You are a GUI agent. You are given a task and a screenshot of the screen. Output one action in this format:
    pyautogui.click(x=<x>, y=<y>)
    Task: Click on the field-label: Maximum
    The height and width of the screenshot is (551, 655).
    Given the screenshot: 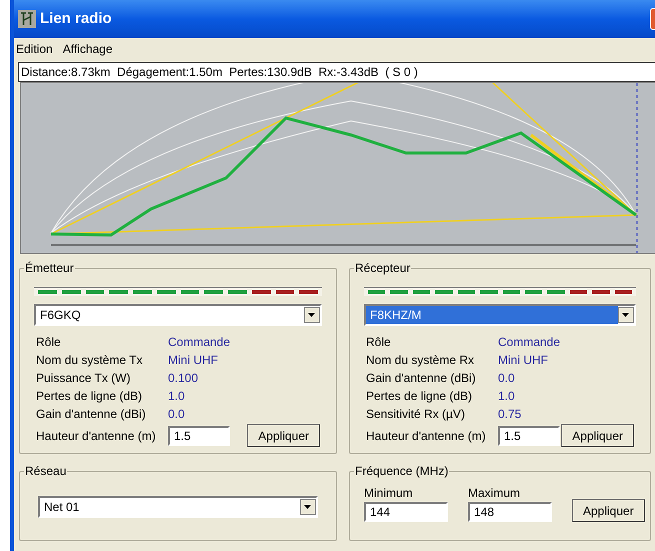 What is the action you would take?
    pyautogui.click(x=495, y=493)
    